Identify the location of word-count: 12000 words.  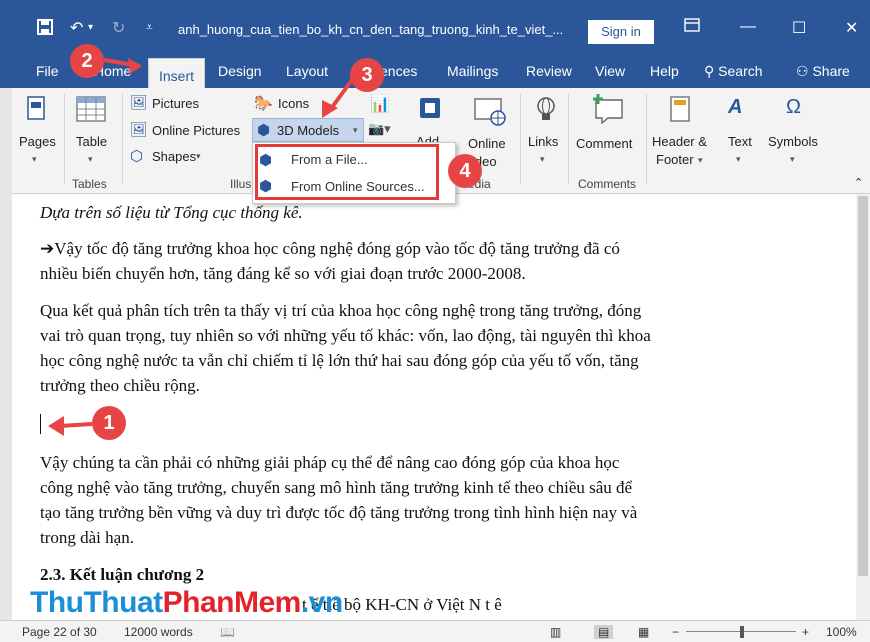
(158, 632).